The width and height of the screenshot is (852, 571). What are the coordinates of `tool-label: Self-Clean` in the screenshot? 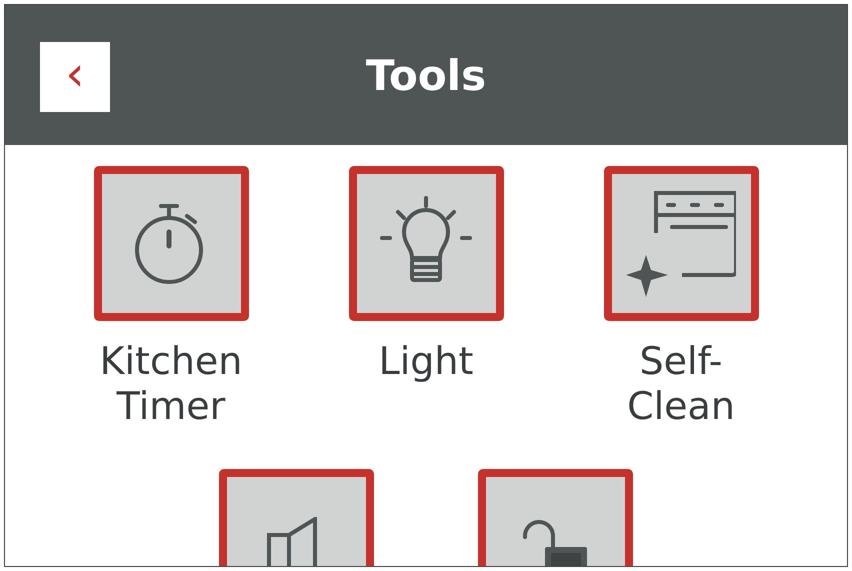 It's located at (681, 384).